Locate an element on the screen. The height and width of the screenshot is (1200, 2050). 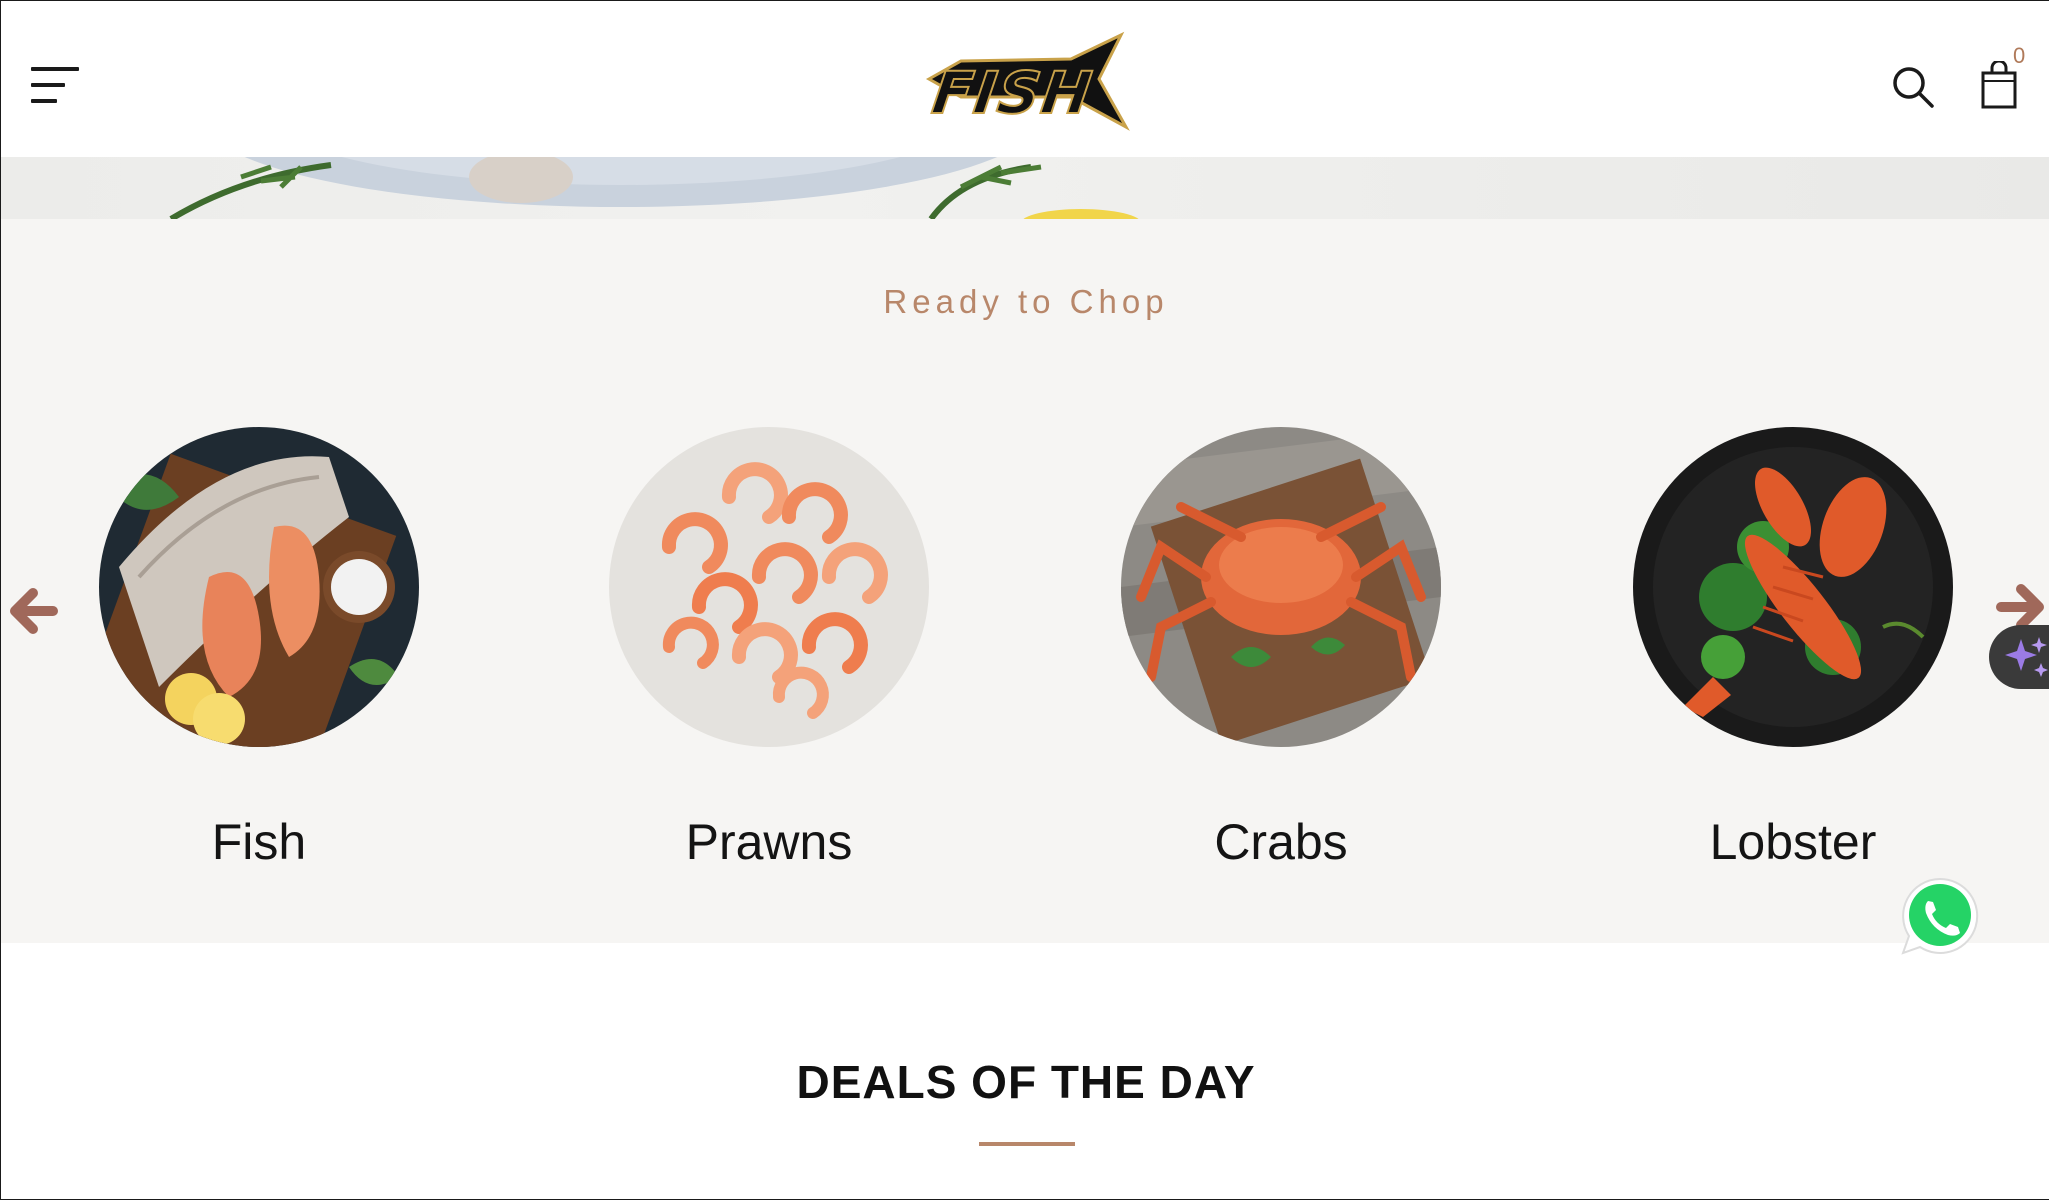
sparkle-icon is located at coordinates (2026, 657).